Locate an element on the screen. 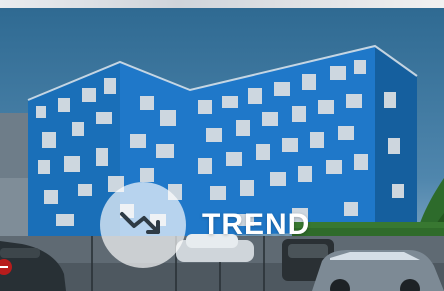 The height and width of the screenshot is (291, 444). trend-badge is located at coordinates (143, 225).